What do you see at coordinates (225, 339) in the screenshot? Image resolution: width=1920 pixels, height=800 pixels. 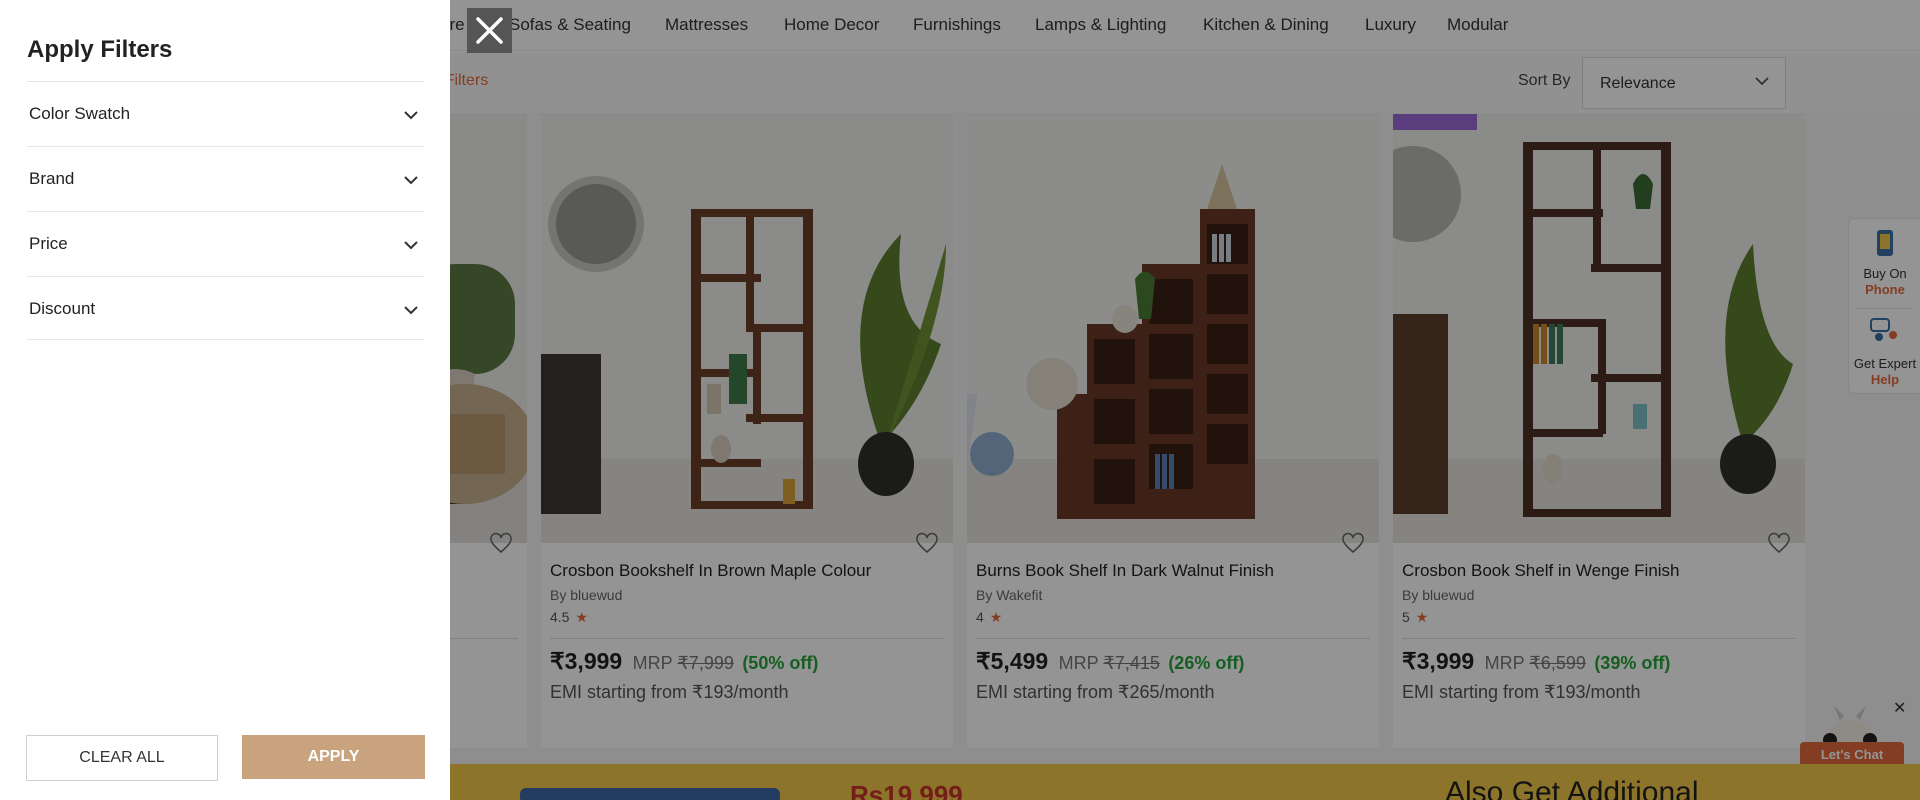 I see `divider` at bounding box center [225, 339].